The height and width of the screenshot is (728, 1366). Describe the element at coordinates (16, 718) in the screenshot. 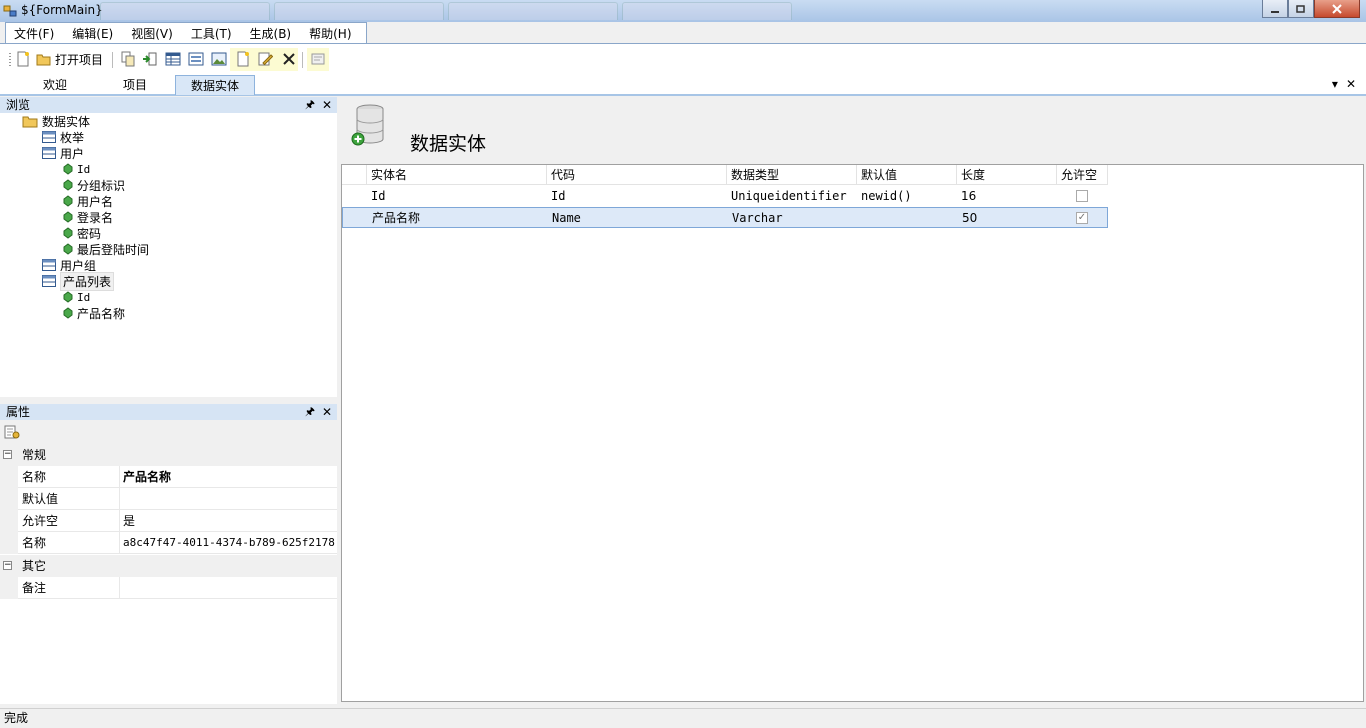

I see `status-text: 完成` at that location.